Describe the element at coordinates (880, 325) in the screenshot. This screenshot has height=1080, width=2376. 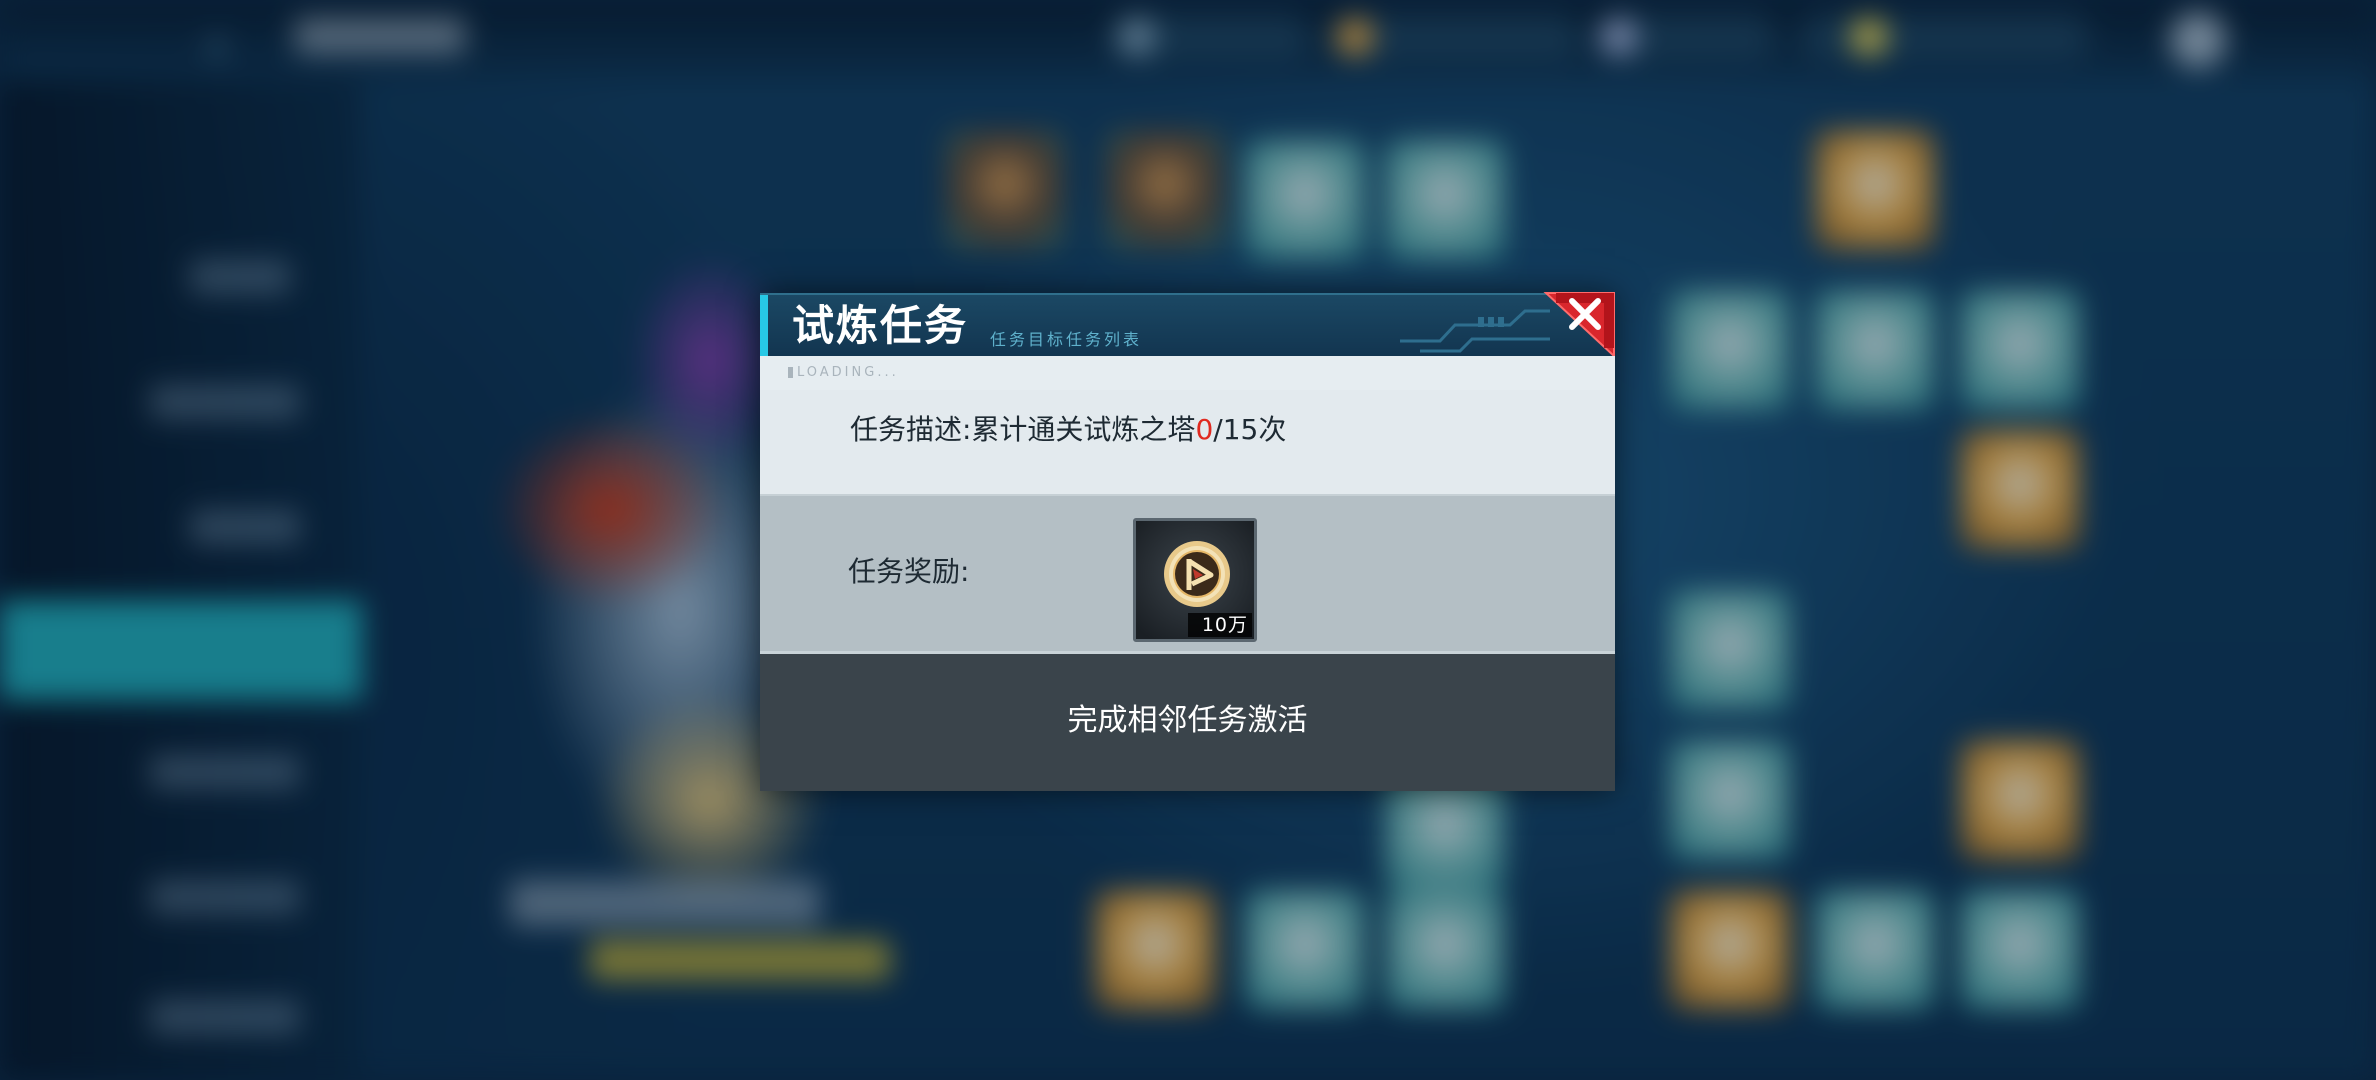
I see `dialog-title: 试炼任务` at that location.